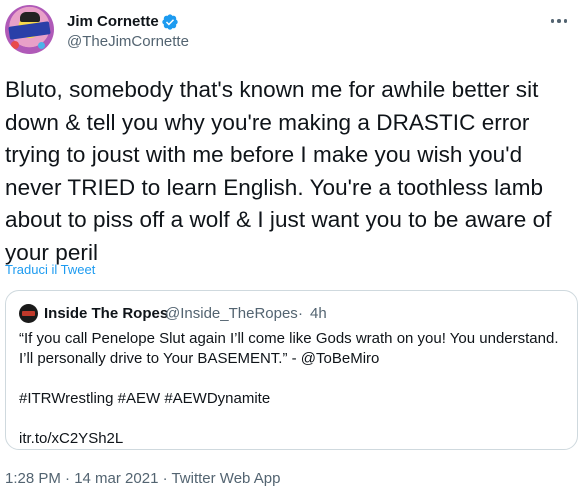  I want to click on translate-link: Traduci il Tweet, so click(50, 270).